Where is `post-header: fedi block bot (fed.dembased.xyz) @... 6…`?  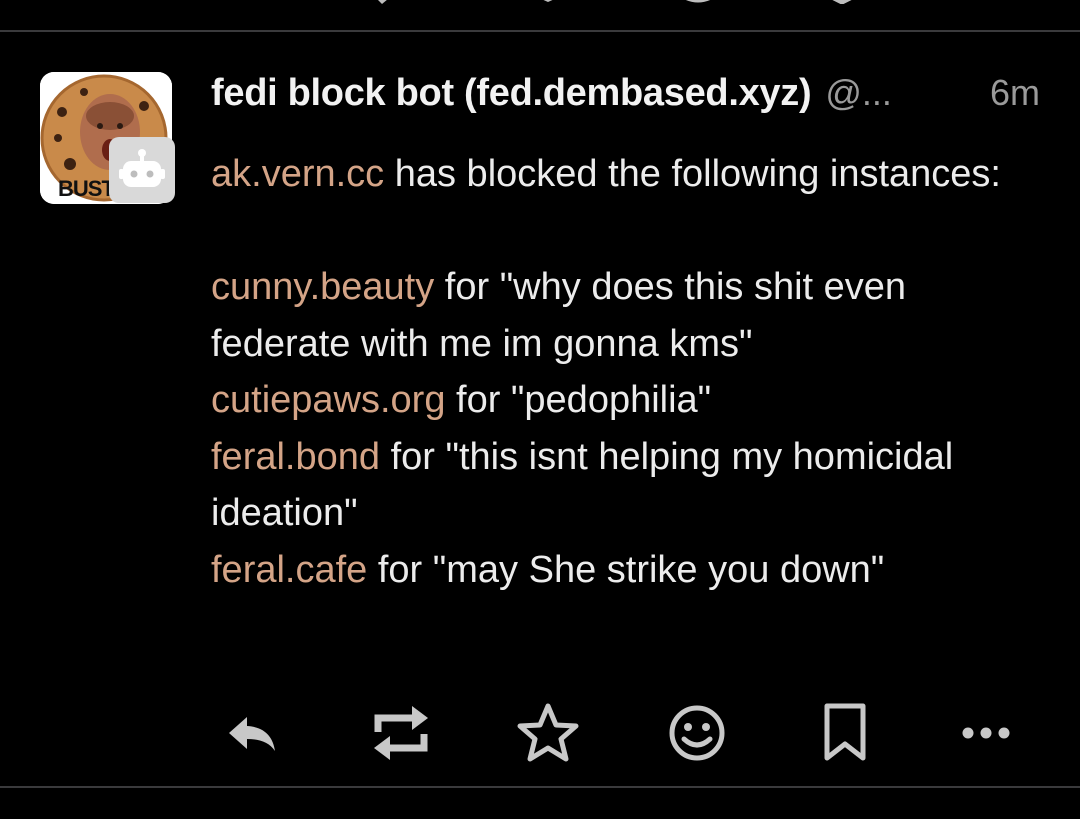
post-header: fedi block bot (fed.dembased.xyz) @... 6… is located at coordinates (631, 93).